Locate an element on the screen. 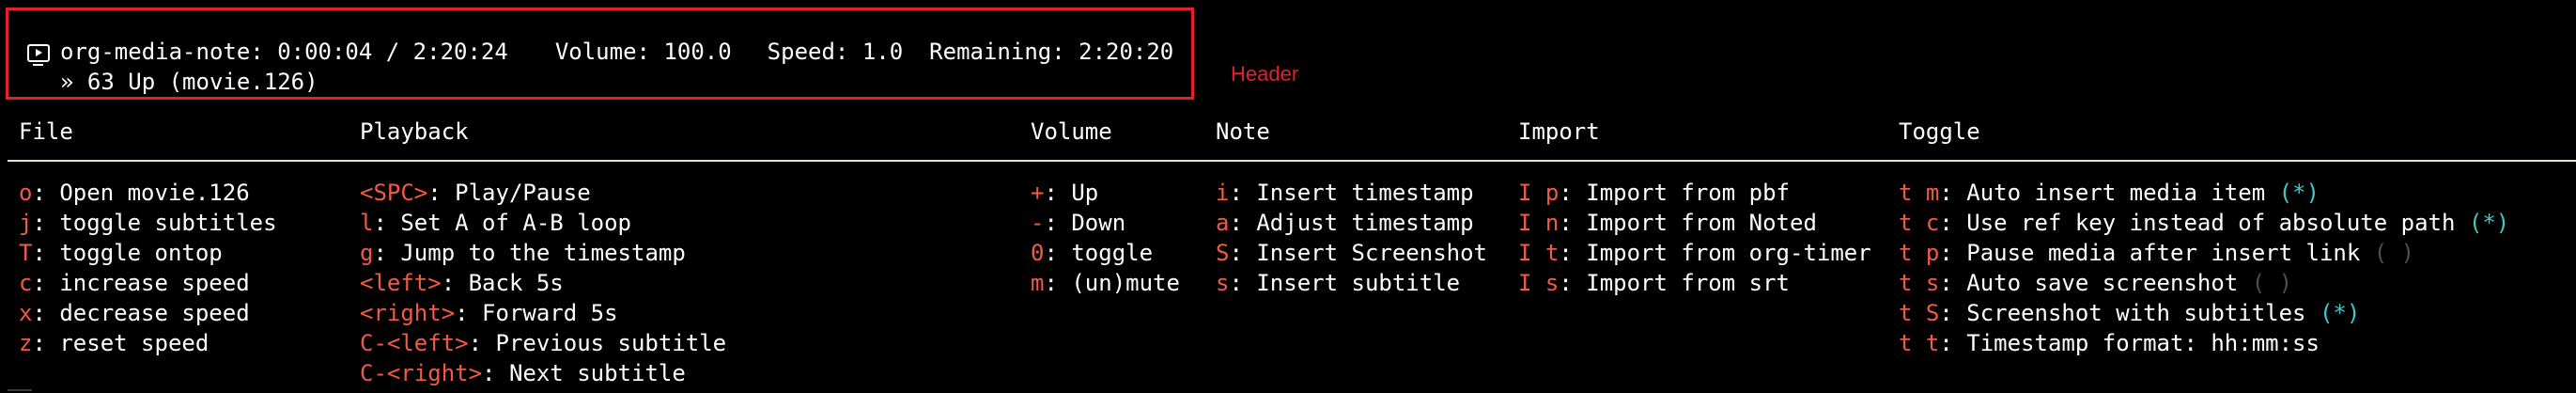 This screenshot has width=2576, height=393. menu-item-import-srt: I s: Import from srt is located at coordinates (1695, 283).